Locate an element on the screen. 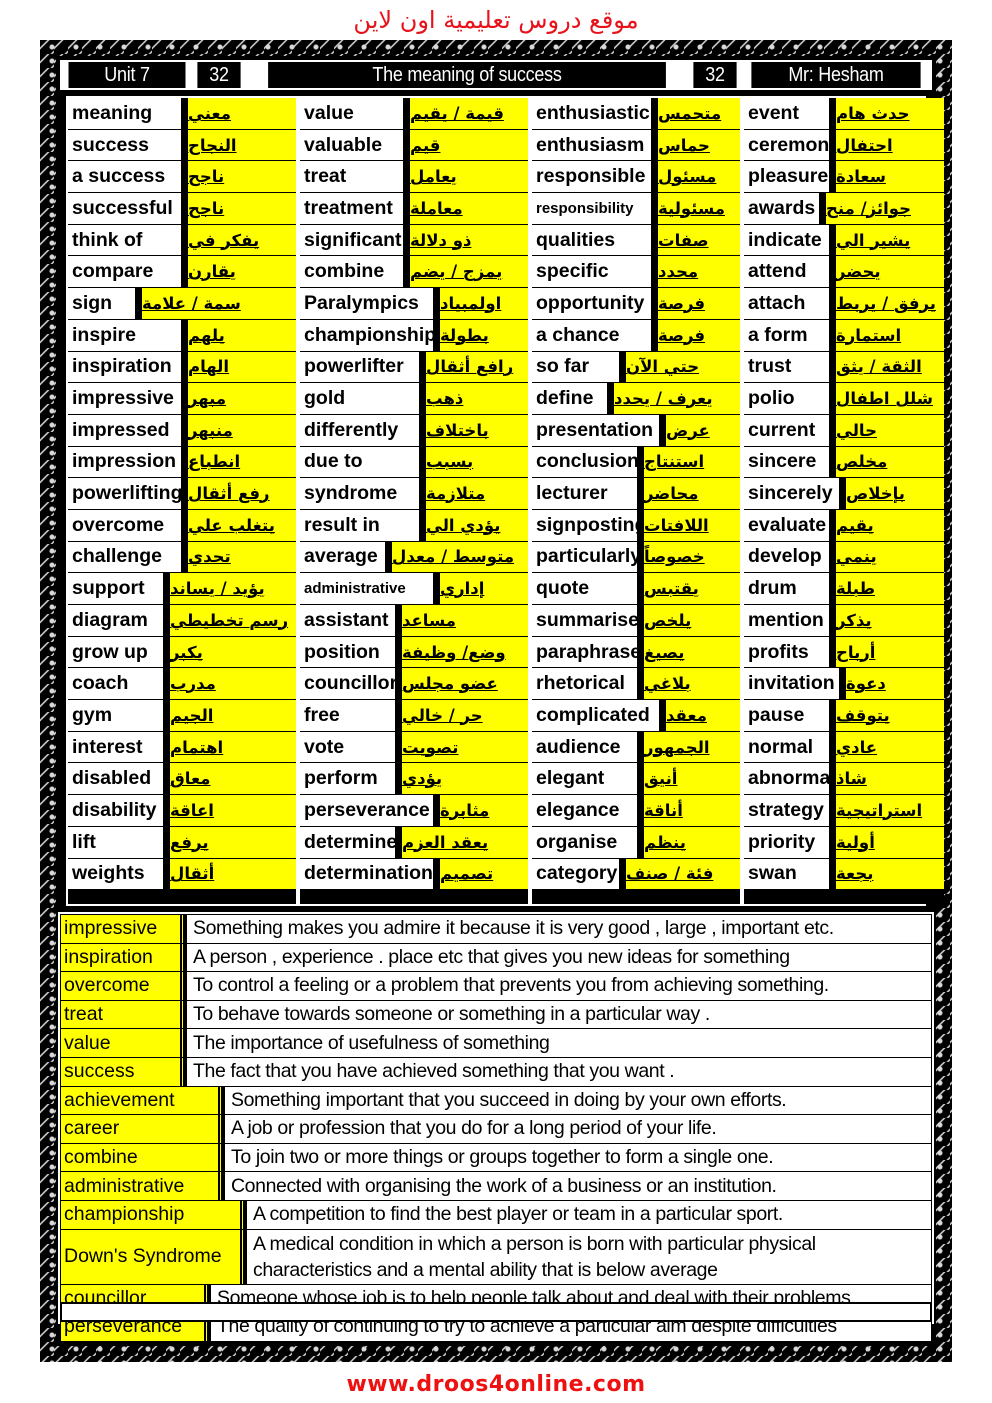 Image resolution: width=992 pixels, height=1403 pixels. english-word: impression is located at coordinates (127, 462).